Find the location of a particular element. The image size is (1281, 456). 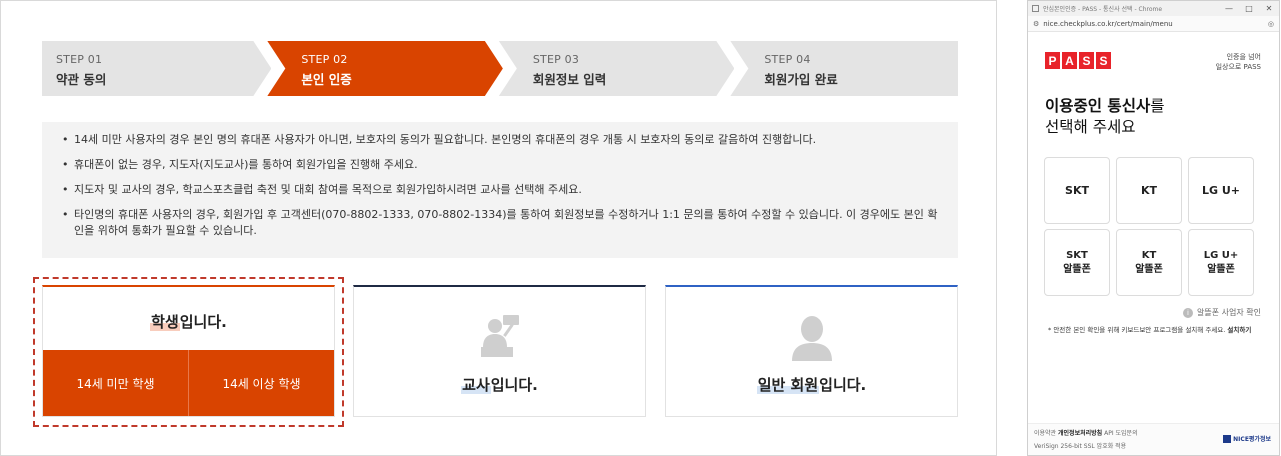

carrier-headline: 이용중인 통신사를 선택해 주세요 is located at coordinates (1104, 117).